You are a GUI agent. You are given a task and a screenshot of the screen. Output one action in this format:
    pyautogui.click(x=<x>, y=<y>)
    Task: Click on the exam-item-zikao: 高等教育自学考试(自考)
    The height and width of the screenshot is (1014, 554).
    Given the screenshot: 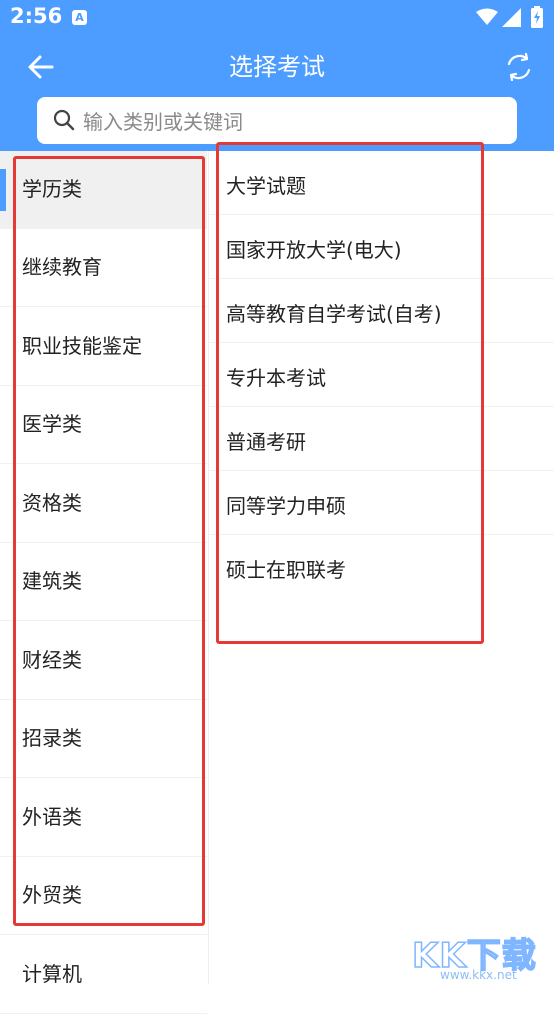 What is the action you would take?
    pyautogui.click(x=381, y=311)
    